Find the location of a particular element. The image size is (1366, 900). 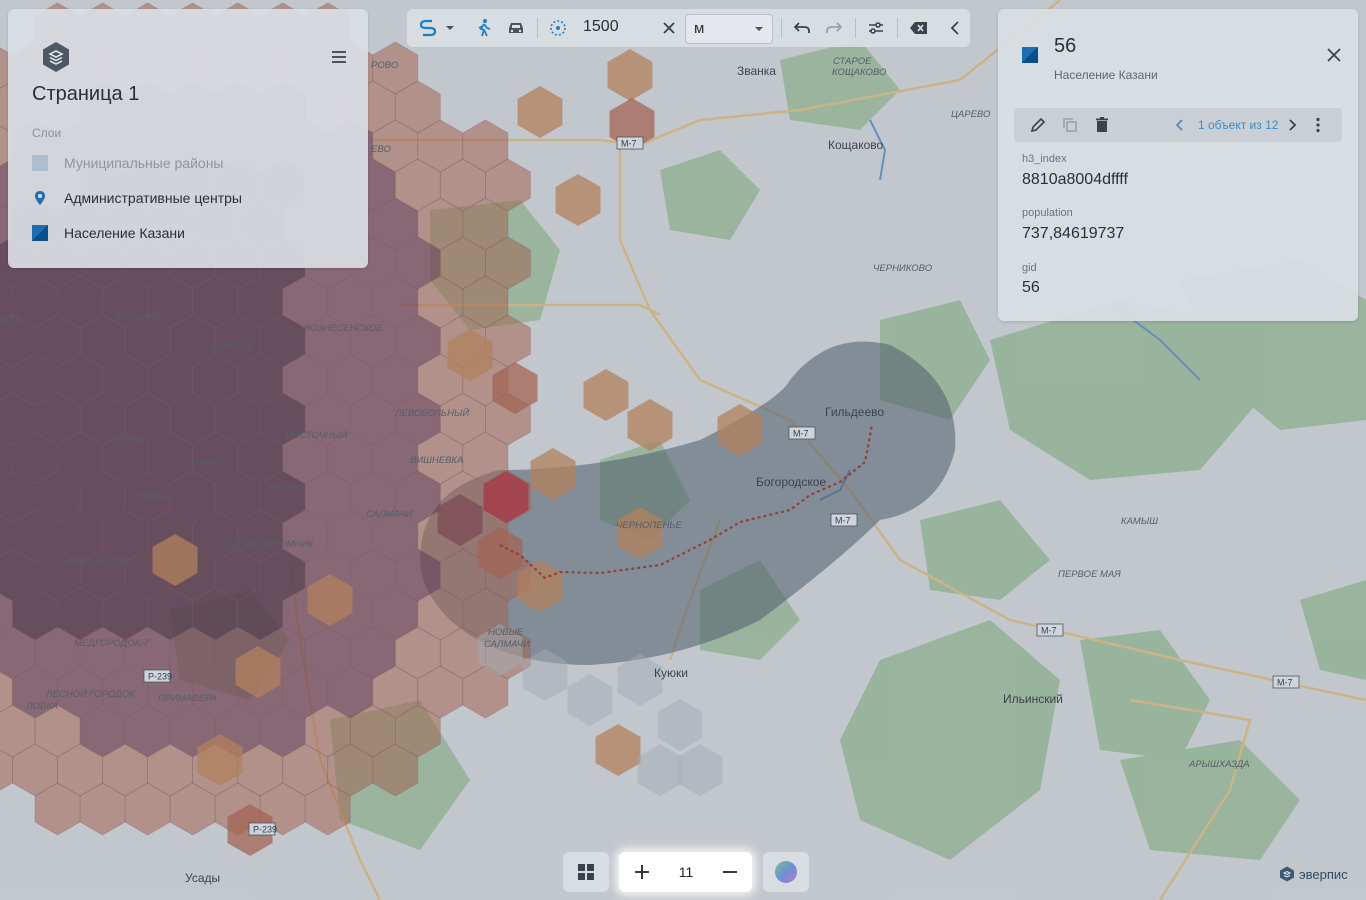

brand-logo: эверпис is located at coordinates (1313, 874).